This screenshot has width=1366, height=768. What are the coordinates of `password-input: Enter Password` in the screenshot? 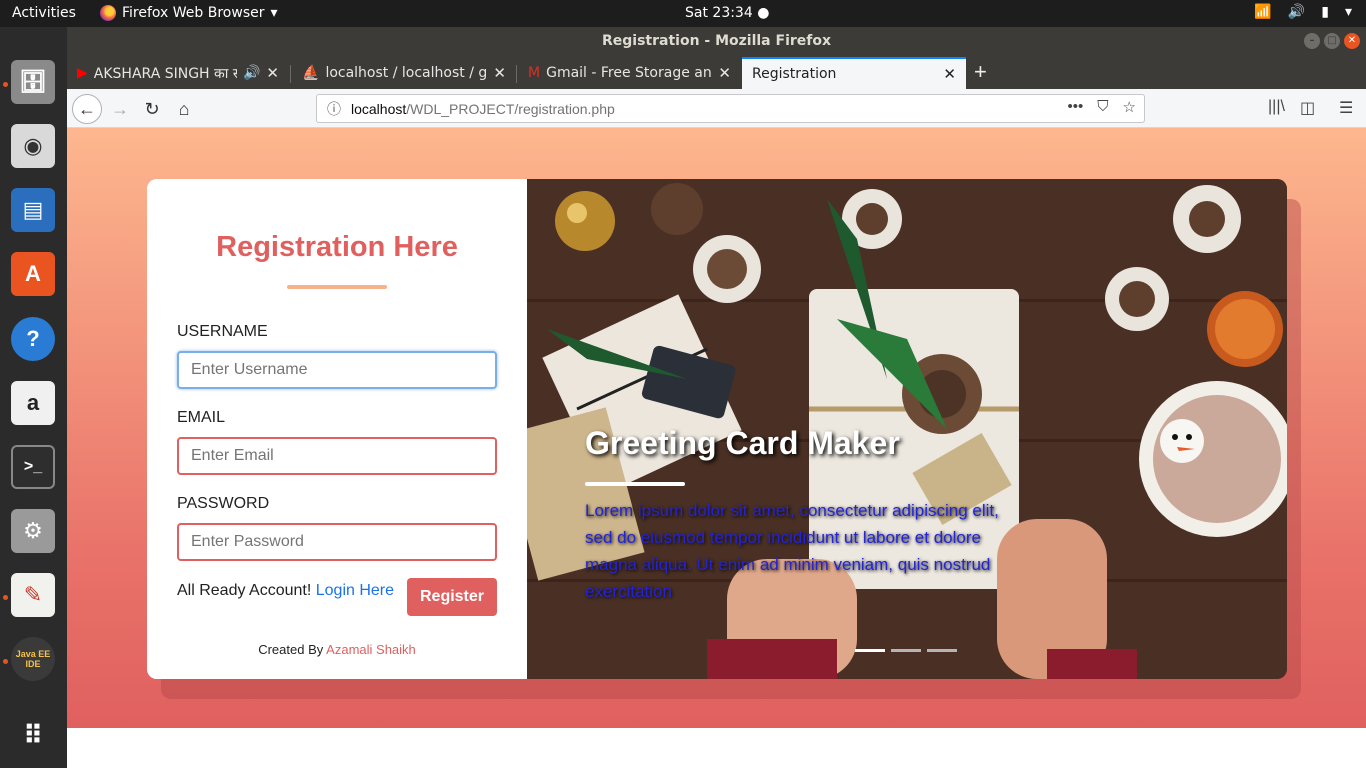 It's located at (337, 542).